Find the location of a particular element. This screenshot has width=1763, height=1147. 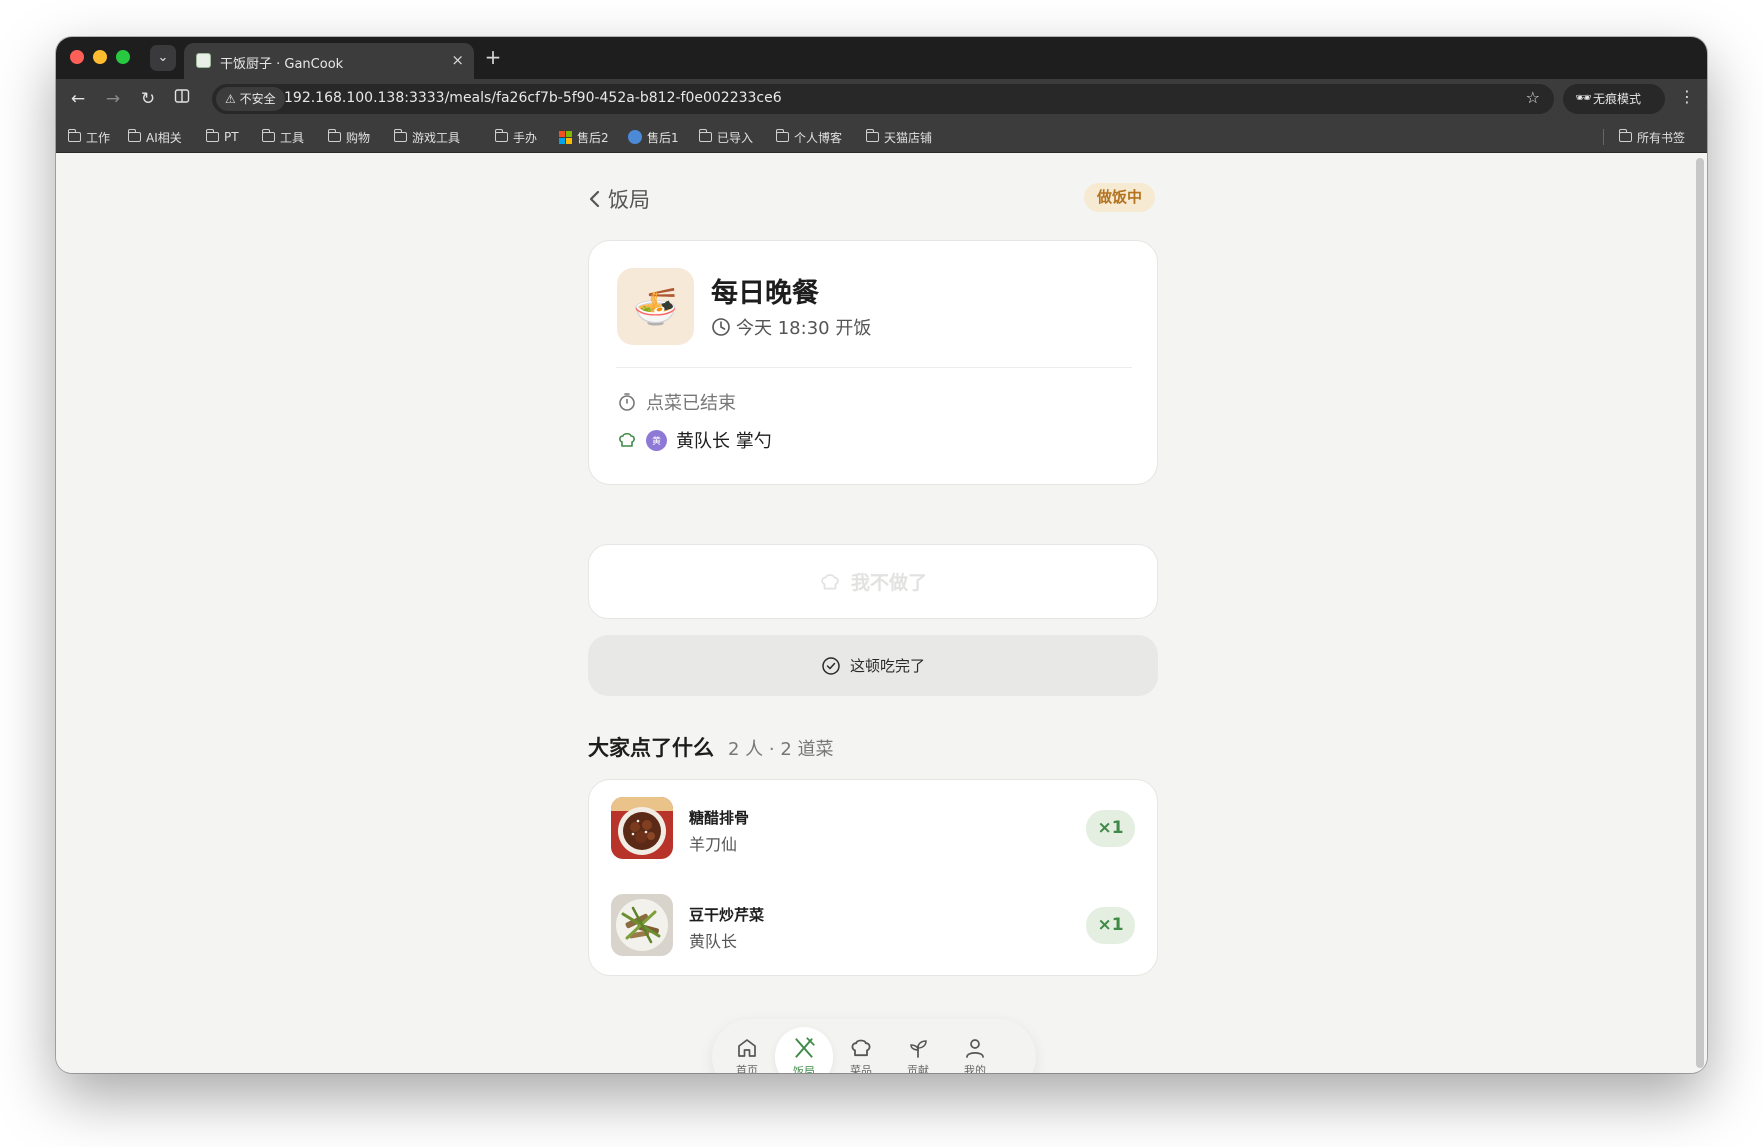

dish-orderer: 羊刀仙 is located at coordinates (713, 844).